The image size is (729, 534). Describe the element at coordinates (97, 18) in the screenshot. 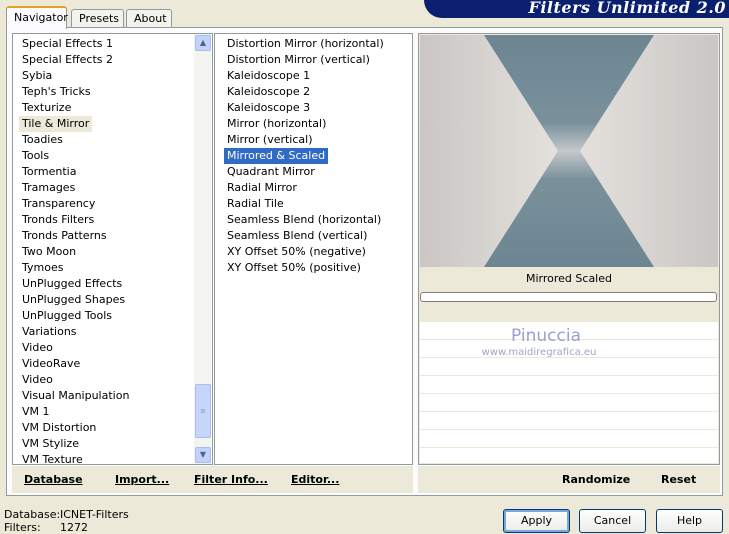

I see `tab-presets: Presets` at that location.